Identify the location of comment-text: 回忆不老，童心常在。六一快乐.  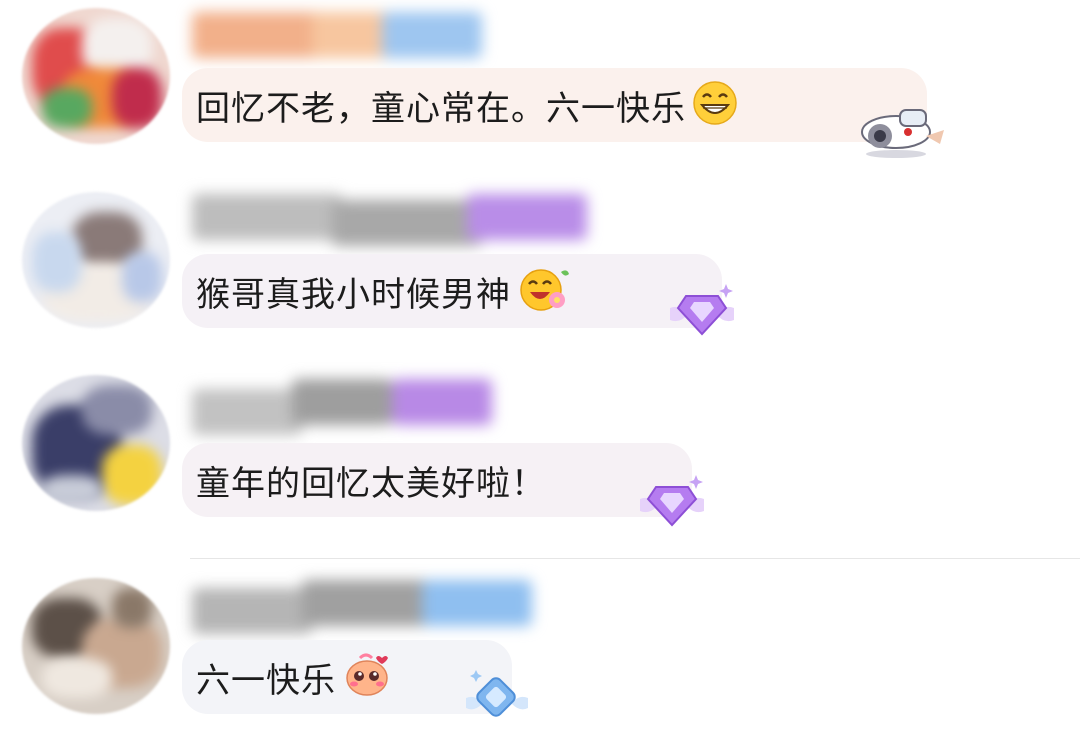
(441, 108).